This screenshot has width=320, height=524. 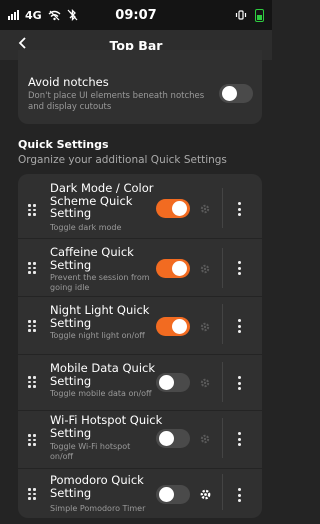 What do you see at coordinates (101, 393) in the screenshot?
I see `item-subtitle: Toggle mobile data on/off` at bounding box center [101, 393].